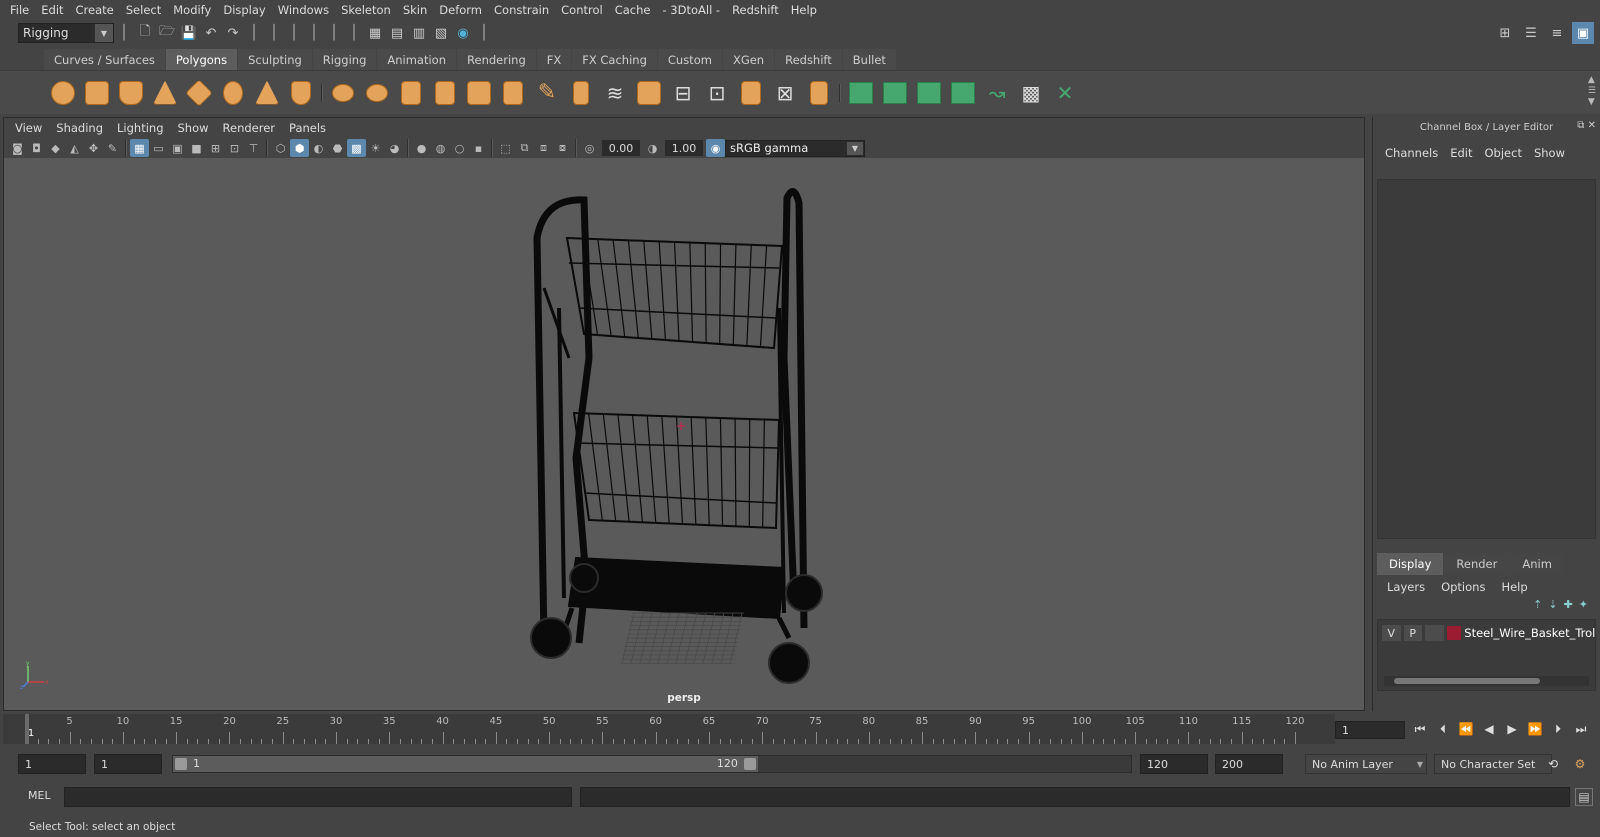 This screenshot has height=837, width=1600. I want to click on animation-start-field: 1, so click(52, 764).